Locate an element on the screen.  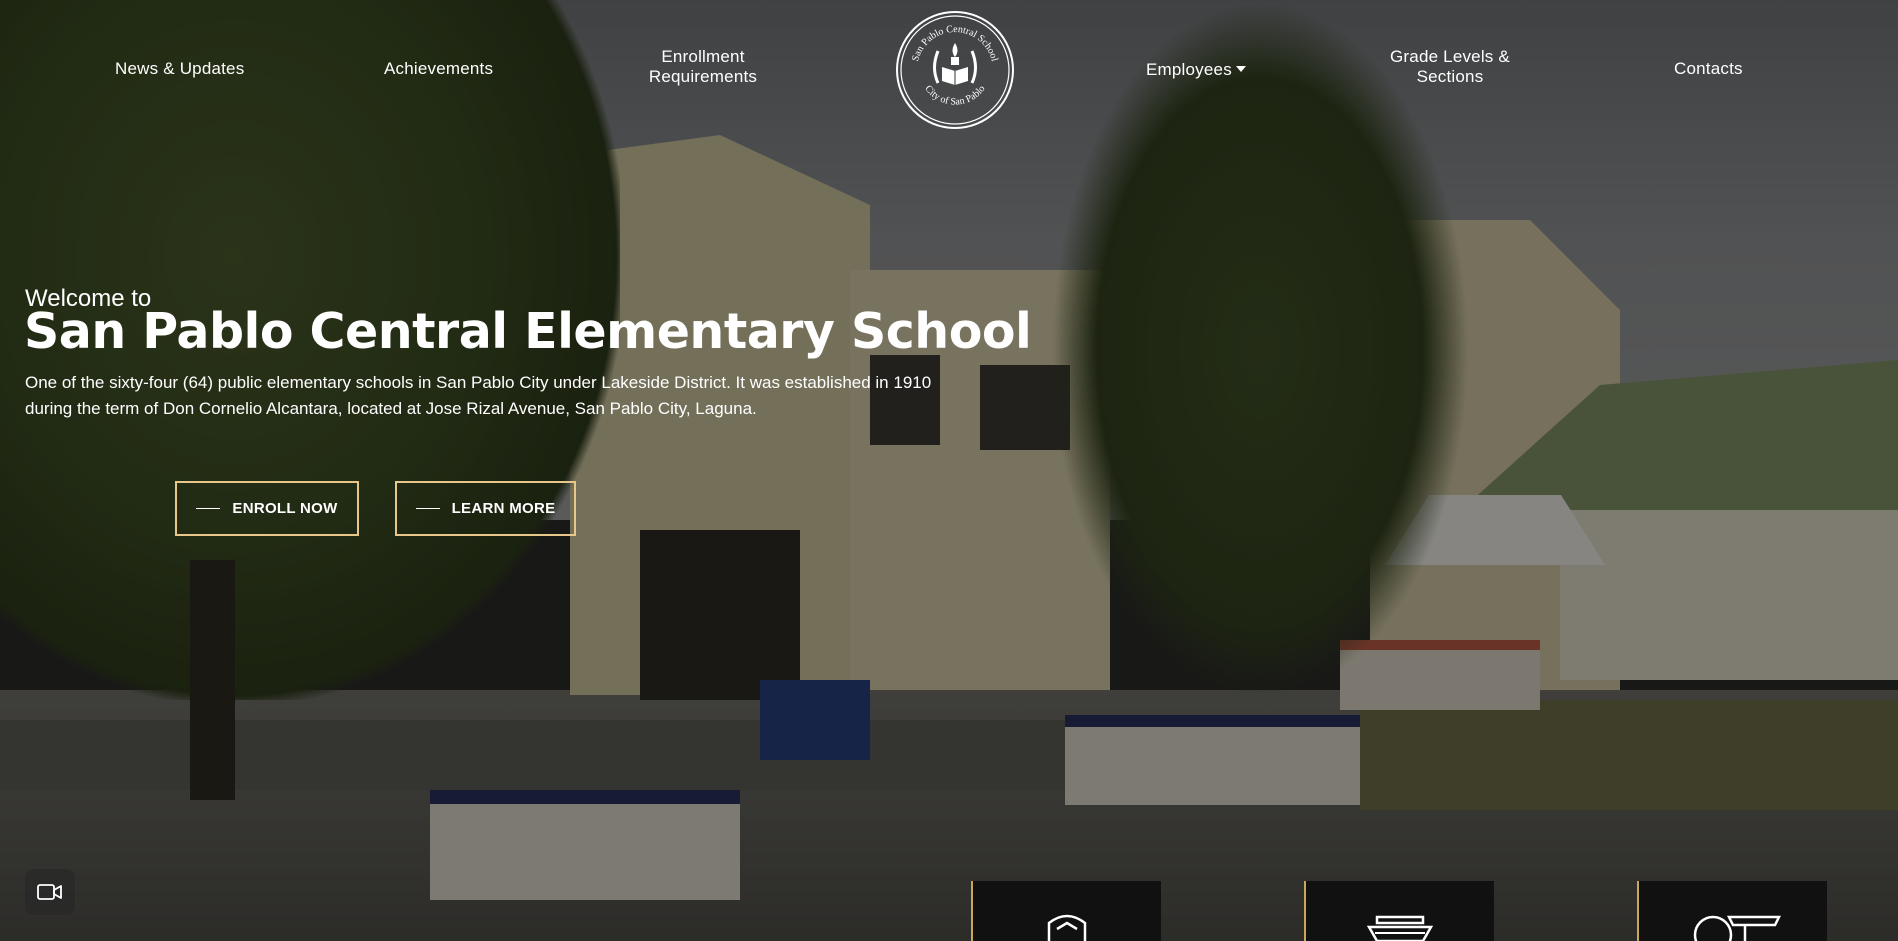
video-toggle-button is located at coordinates (50, 892).